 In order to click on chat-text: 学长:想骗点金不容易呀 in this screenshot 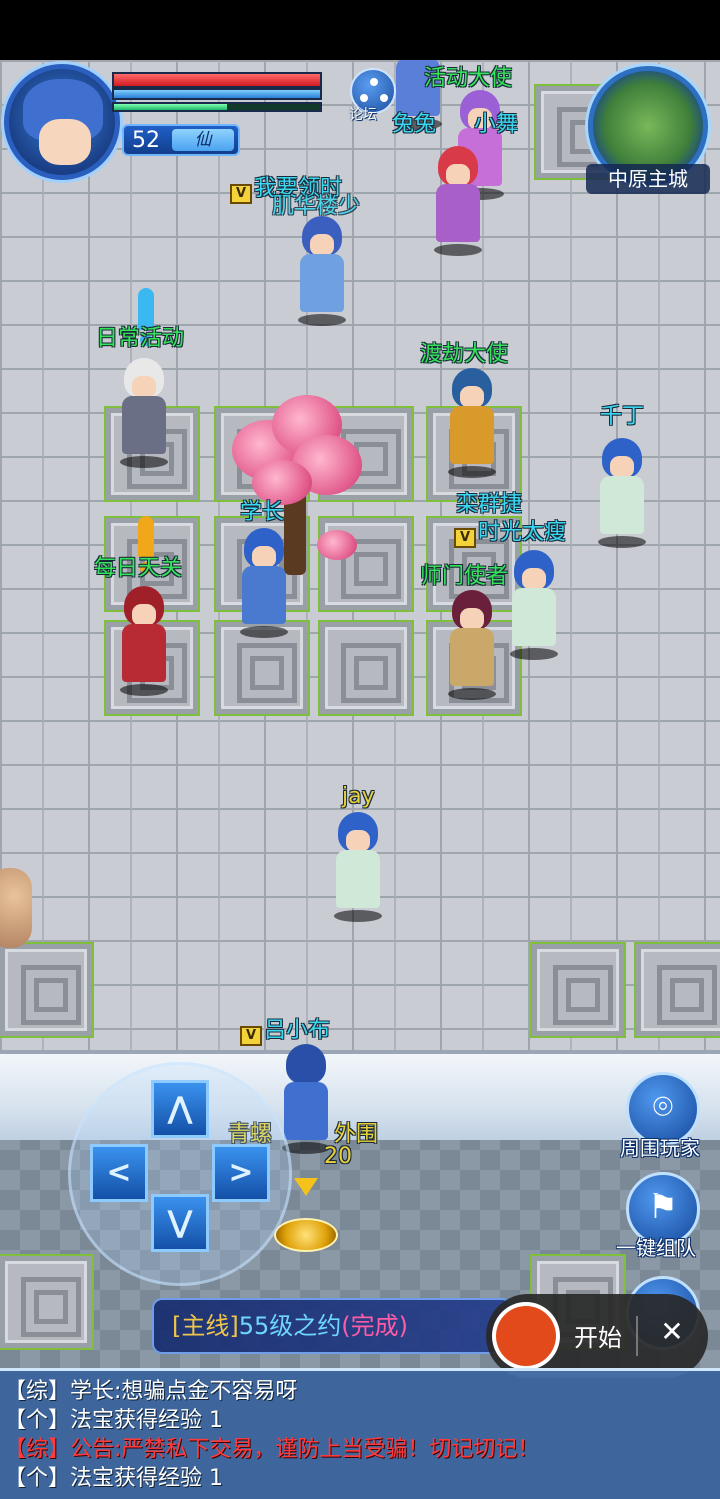, I will do `click(184, 1391)`.